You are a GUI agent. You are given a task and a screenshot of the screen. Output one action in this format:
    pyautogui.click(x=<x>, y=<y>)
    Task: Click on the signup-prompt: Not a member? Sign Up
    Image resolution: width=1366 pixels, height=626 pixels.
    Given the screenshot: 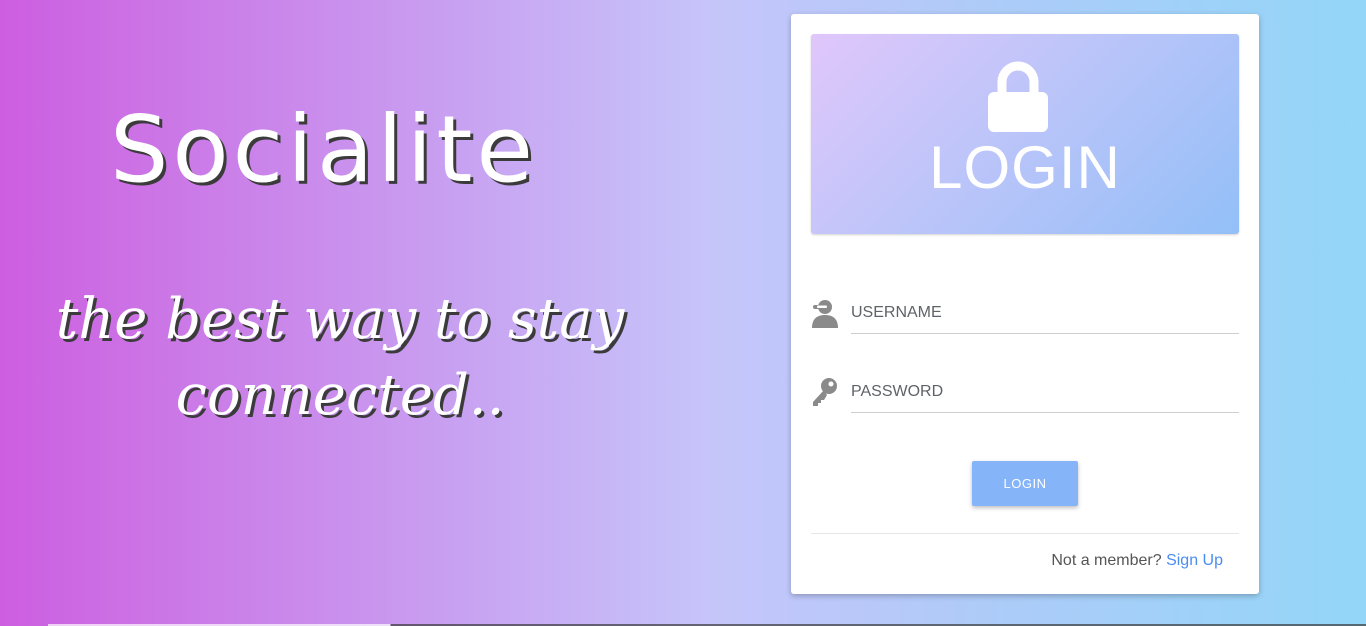 What is the action you would take?
    pyautogui.click(x=1137, y=561)
    